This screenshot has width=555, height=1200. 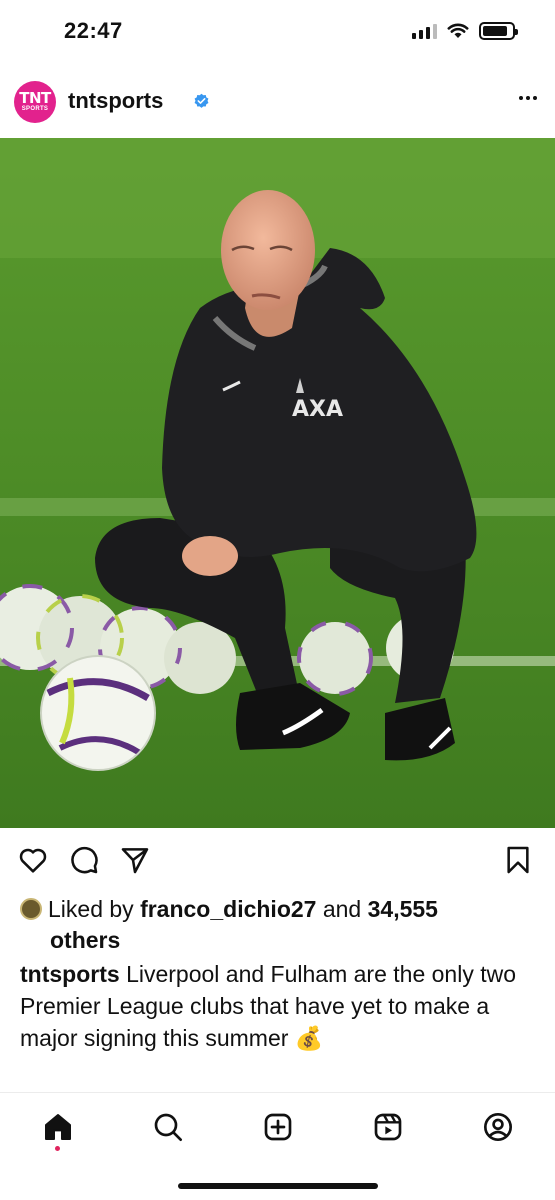 What do you see at coordinates (33, 860) in the screenshot?
I see `heart-icon` at bounding box center [33, 860].